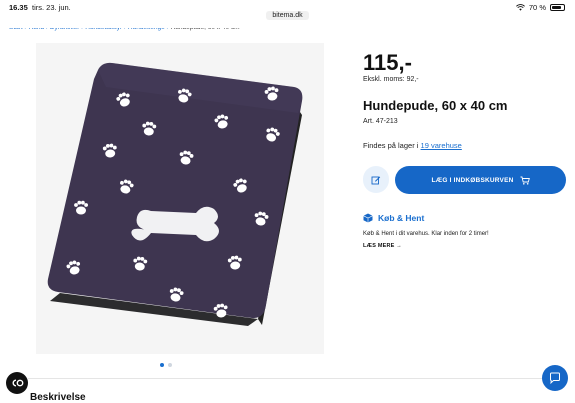  I want to click on stock-status: Findes på lager i 19 varehuse, so click(412, 145).